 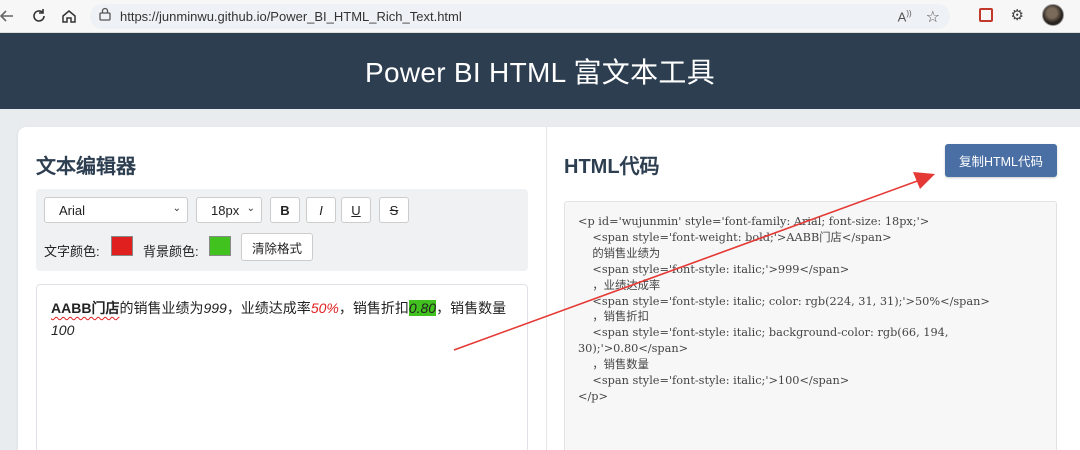 What do you see at coordinates (72, 210) in the screenshot?
I see `font-family-value: Arial` at bounding box center [72, 210].